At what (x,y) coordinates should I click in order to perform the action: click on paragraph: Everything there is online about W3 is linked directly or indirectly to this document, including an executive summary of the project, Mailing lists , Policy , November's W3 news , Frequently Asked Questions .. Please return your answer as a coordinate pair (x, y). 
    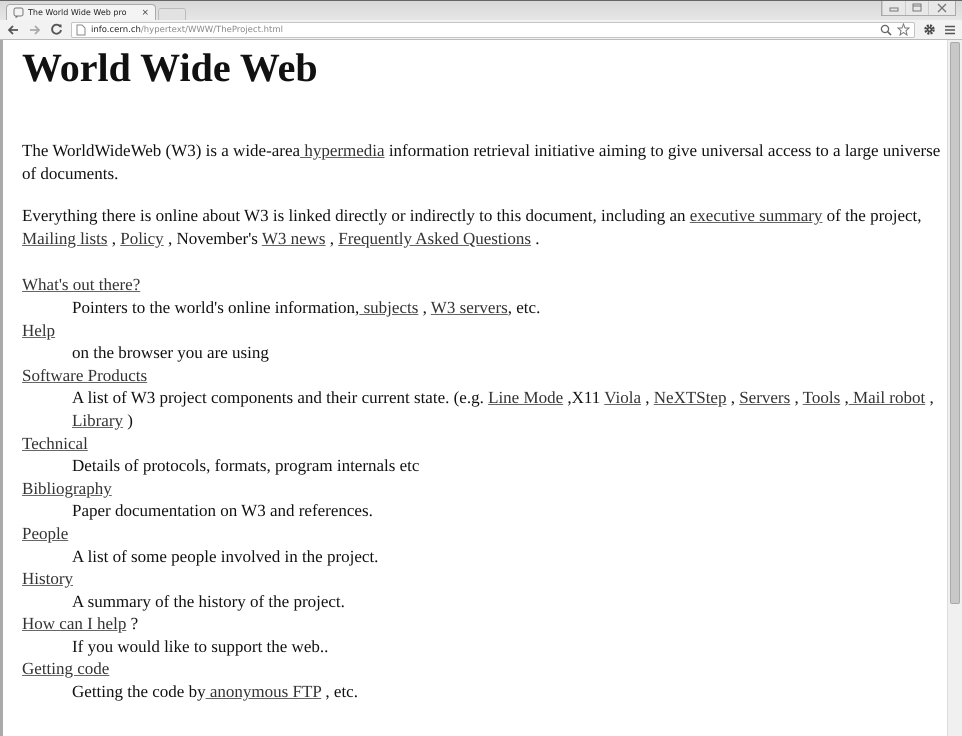
    Looking at the image, I should click on (472, 227).